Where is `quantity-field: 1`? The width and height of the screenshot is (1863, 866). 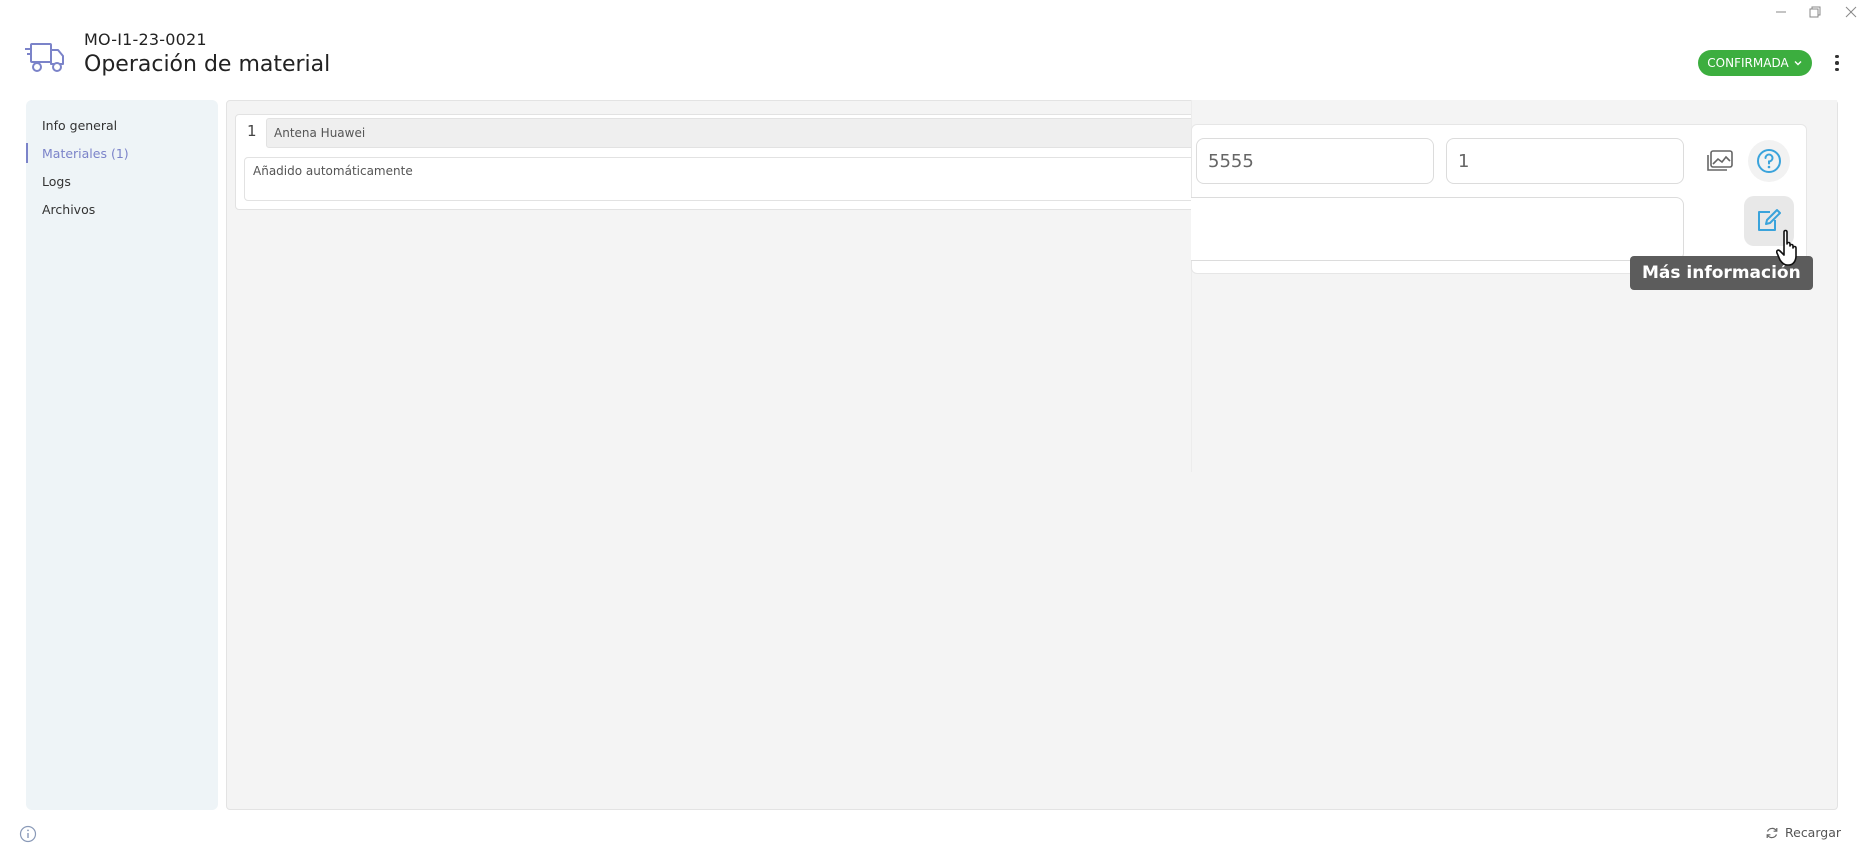 quantity-field: 1 is located at coordinates (1565, 161).